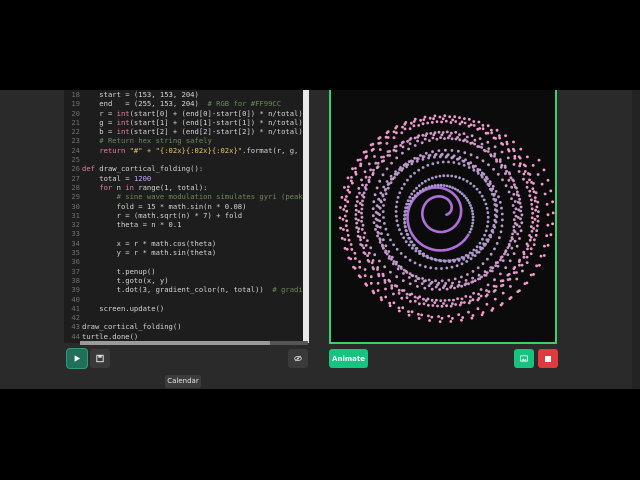  What do you see at coordinates (186, 159) in the screenshot?
I see `code-line: 25` at bounding box center [186, 159].